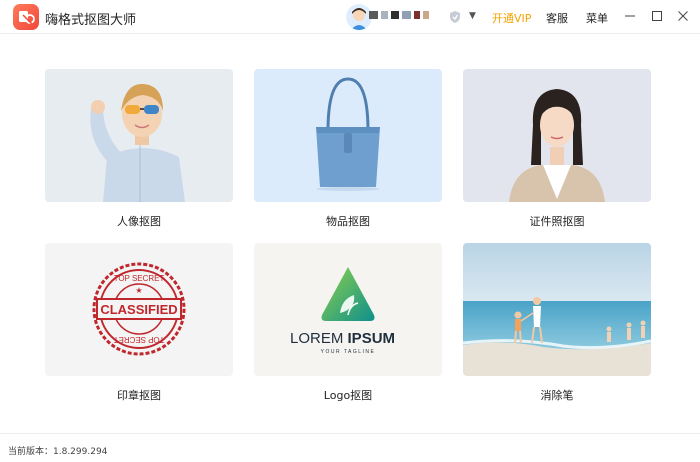  Describe the element at coordinates (472, 16) in the screenshot. I see `user-dropdown-chevron-icon: ▼` at that location.